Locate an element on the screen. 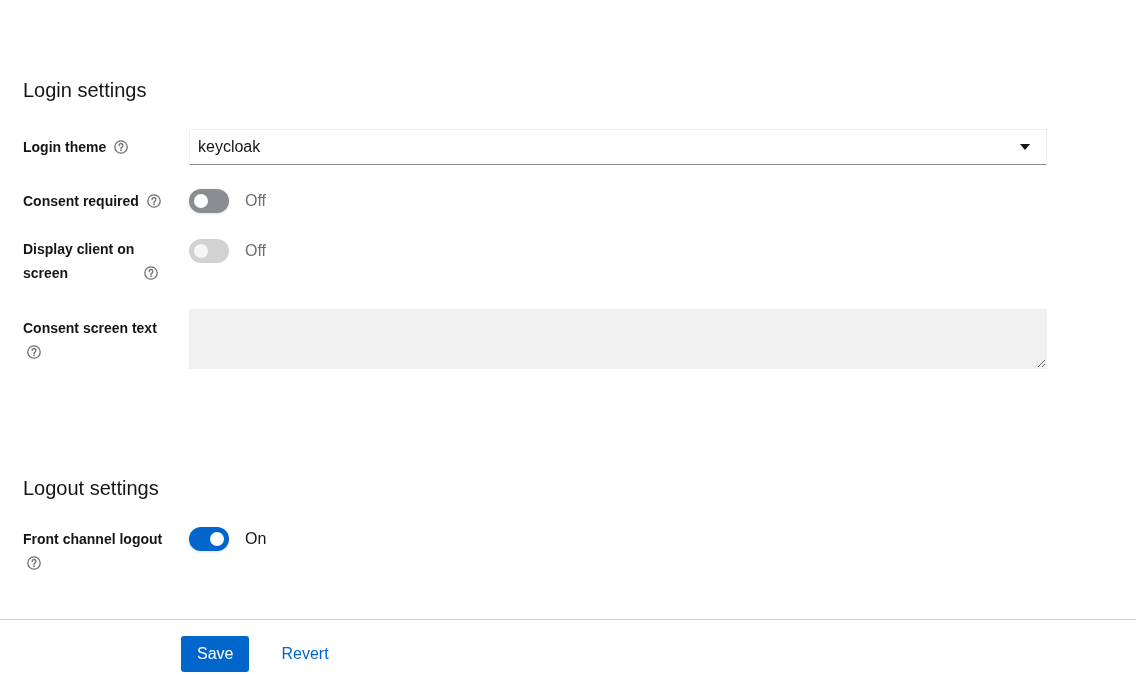  field-label: Consent required is located at coordinates (81, 201).